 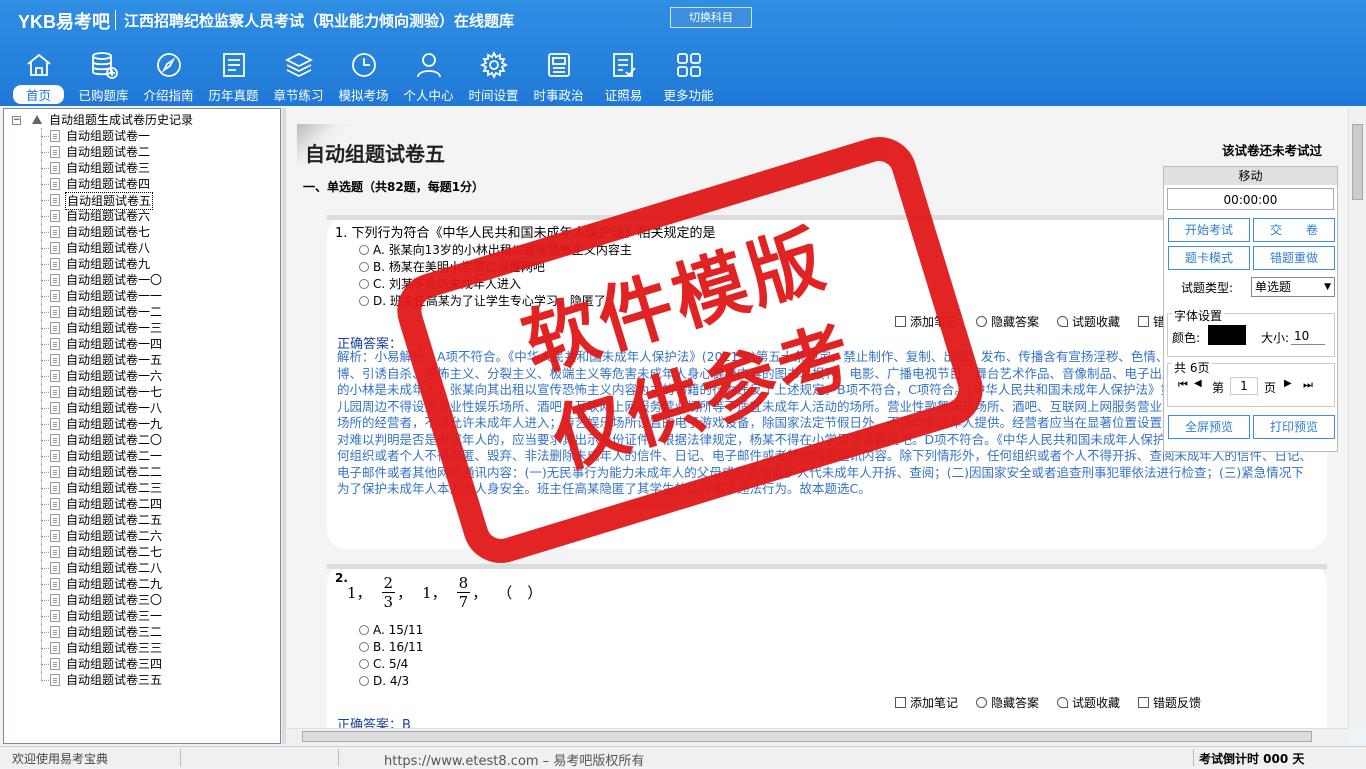 What do you see at coordinates (384, 681) in the screenshot?
I see `option-d: D. 4/3` at bounding box center [384, 681].